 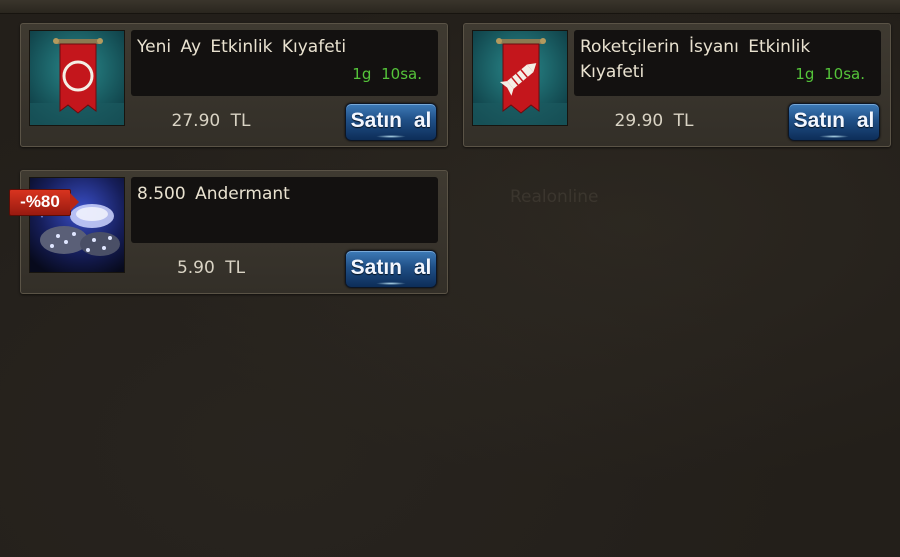 I want to click on red-banner-rocket-icon, so click(x=520, y=78).